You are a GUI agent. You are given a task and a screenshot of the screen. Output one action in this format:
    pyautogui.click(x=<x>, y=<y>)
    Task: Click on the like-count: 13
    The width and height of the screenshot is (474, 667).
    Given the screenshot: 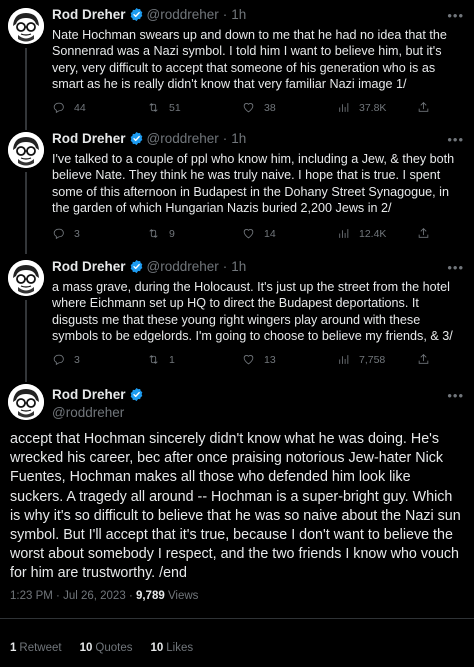 What is the action you would take?
    pyautogui.click(x=270, y=359)
    